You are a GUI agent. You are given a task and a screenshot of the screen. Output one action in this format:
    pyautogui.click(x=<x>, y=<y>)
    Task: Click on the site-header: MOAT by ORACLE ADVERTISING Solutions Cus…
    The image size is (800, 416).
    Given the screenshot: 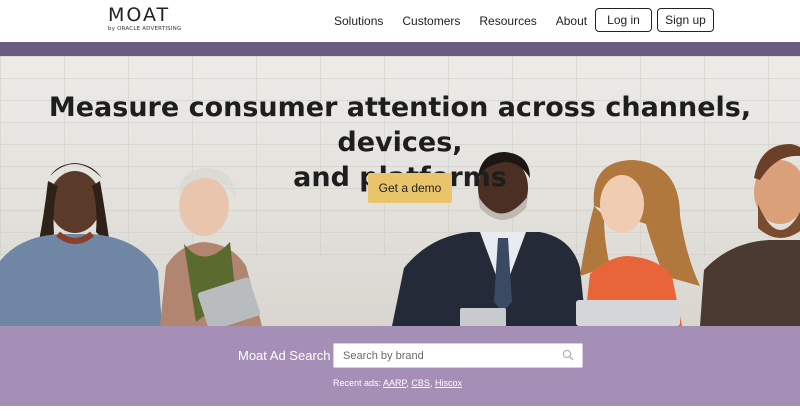 What is the action you would take?
    pyautogui.click(x=400, y=21)
    